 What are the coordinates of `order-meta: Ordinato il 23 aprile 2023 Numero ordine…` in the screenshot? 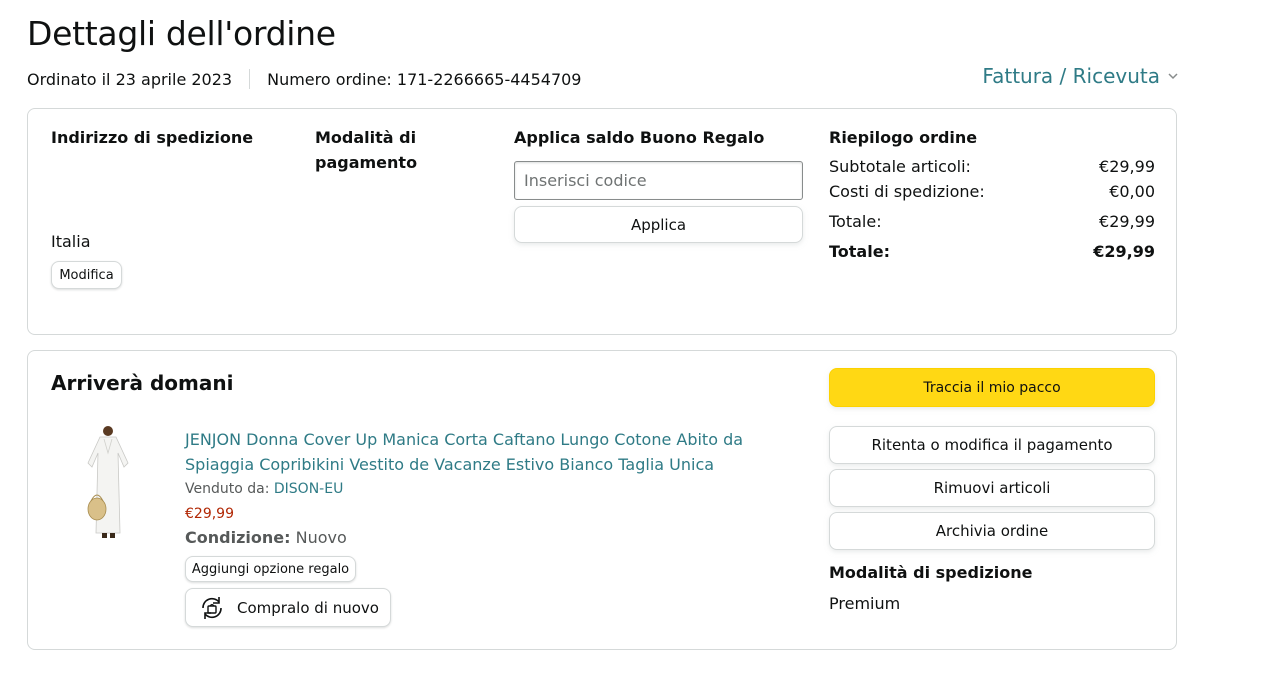 It's located at (304, 79).